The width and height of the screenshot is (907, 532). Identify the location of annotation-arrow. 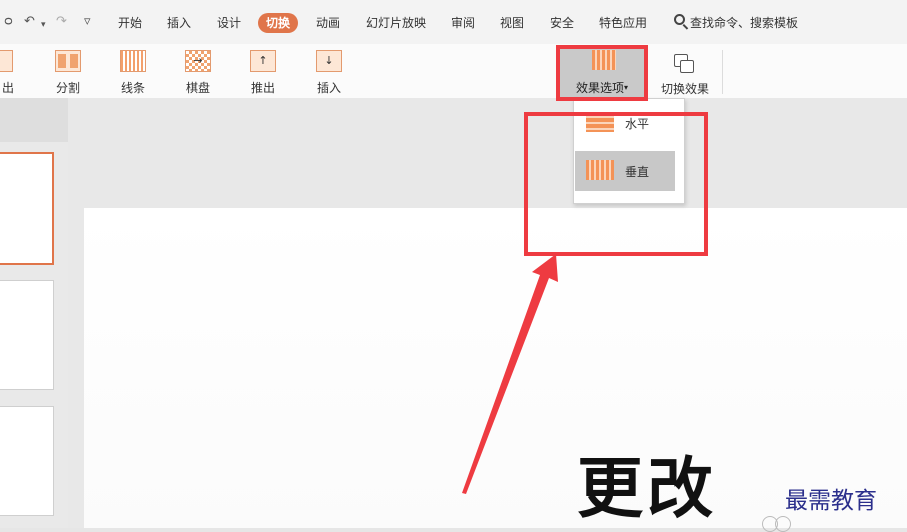
(510, 374).